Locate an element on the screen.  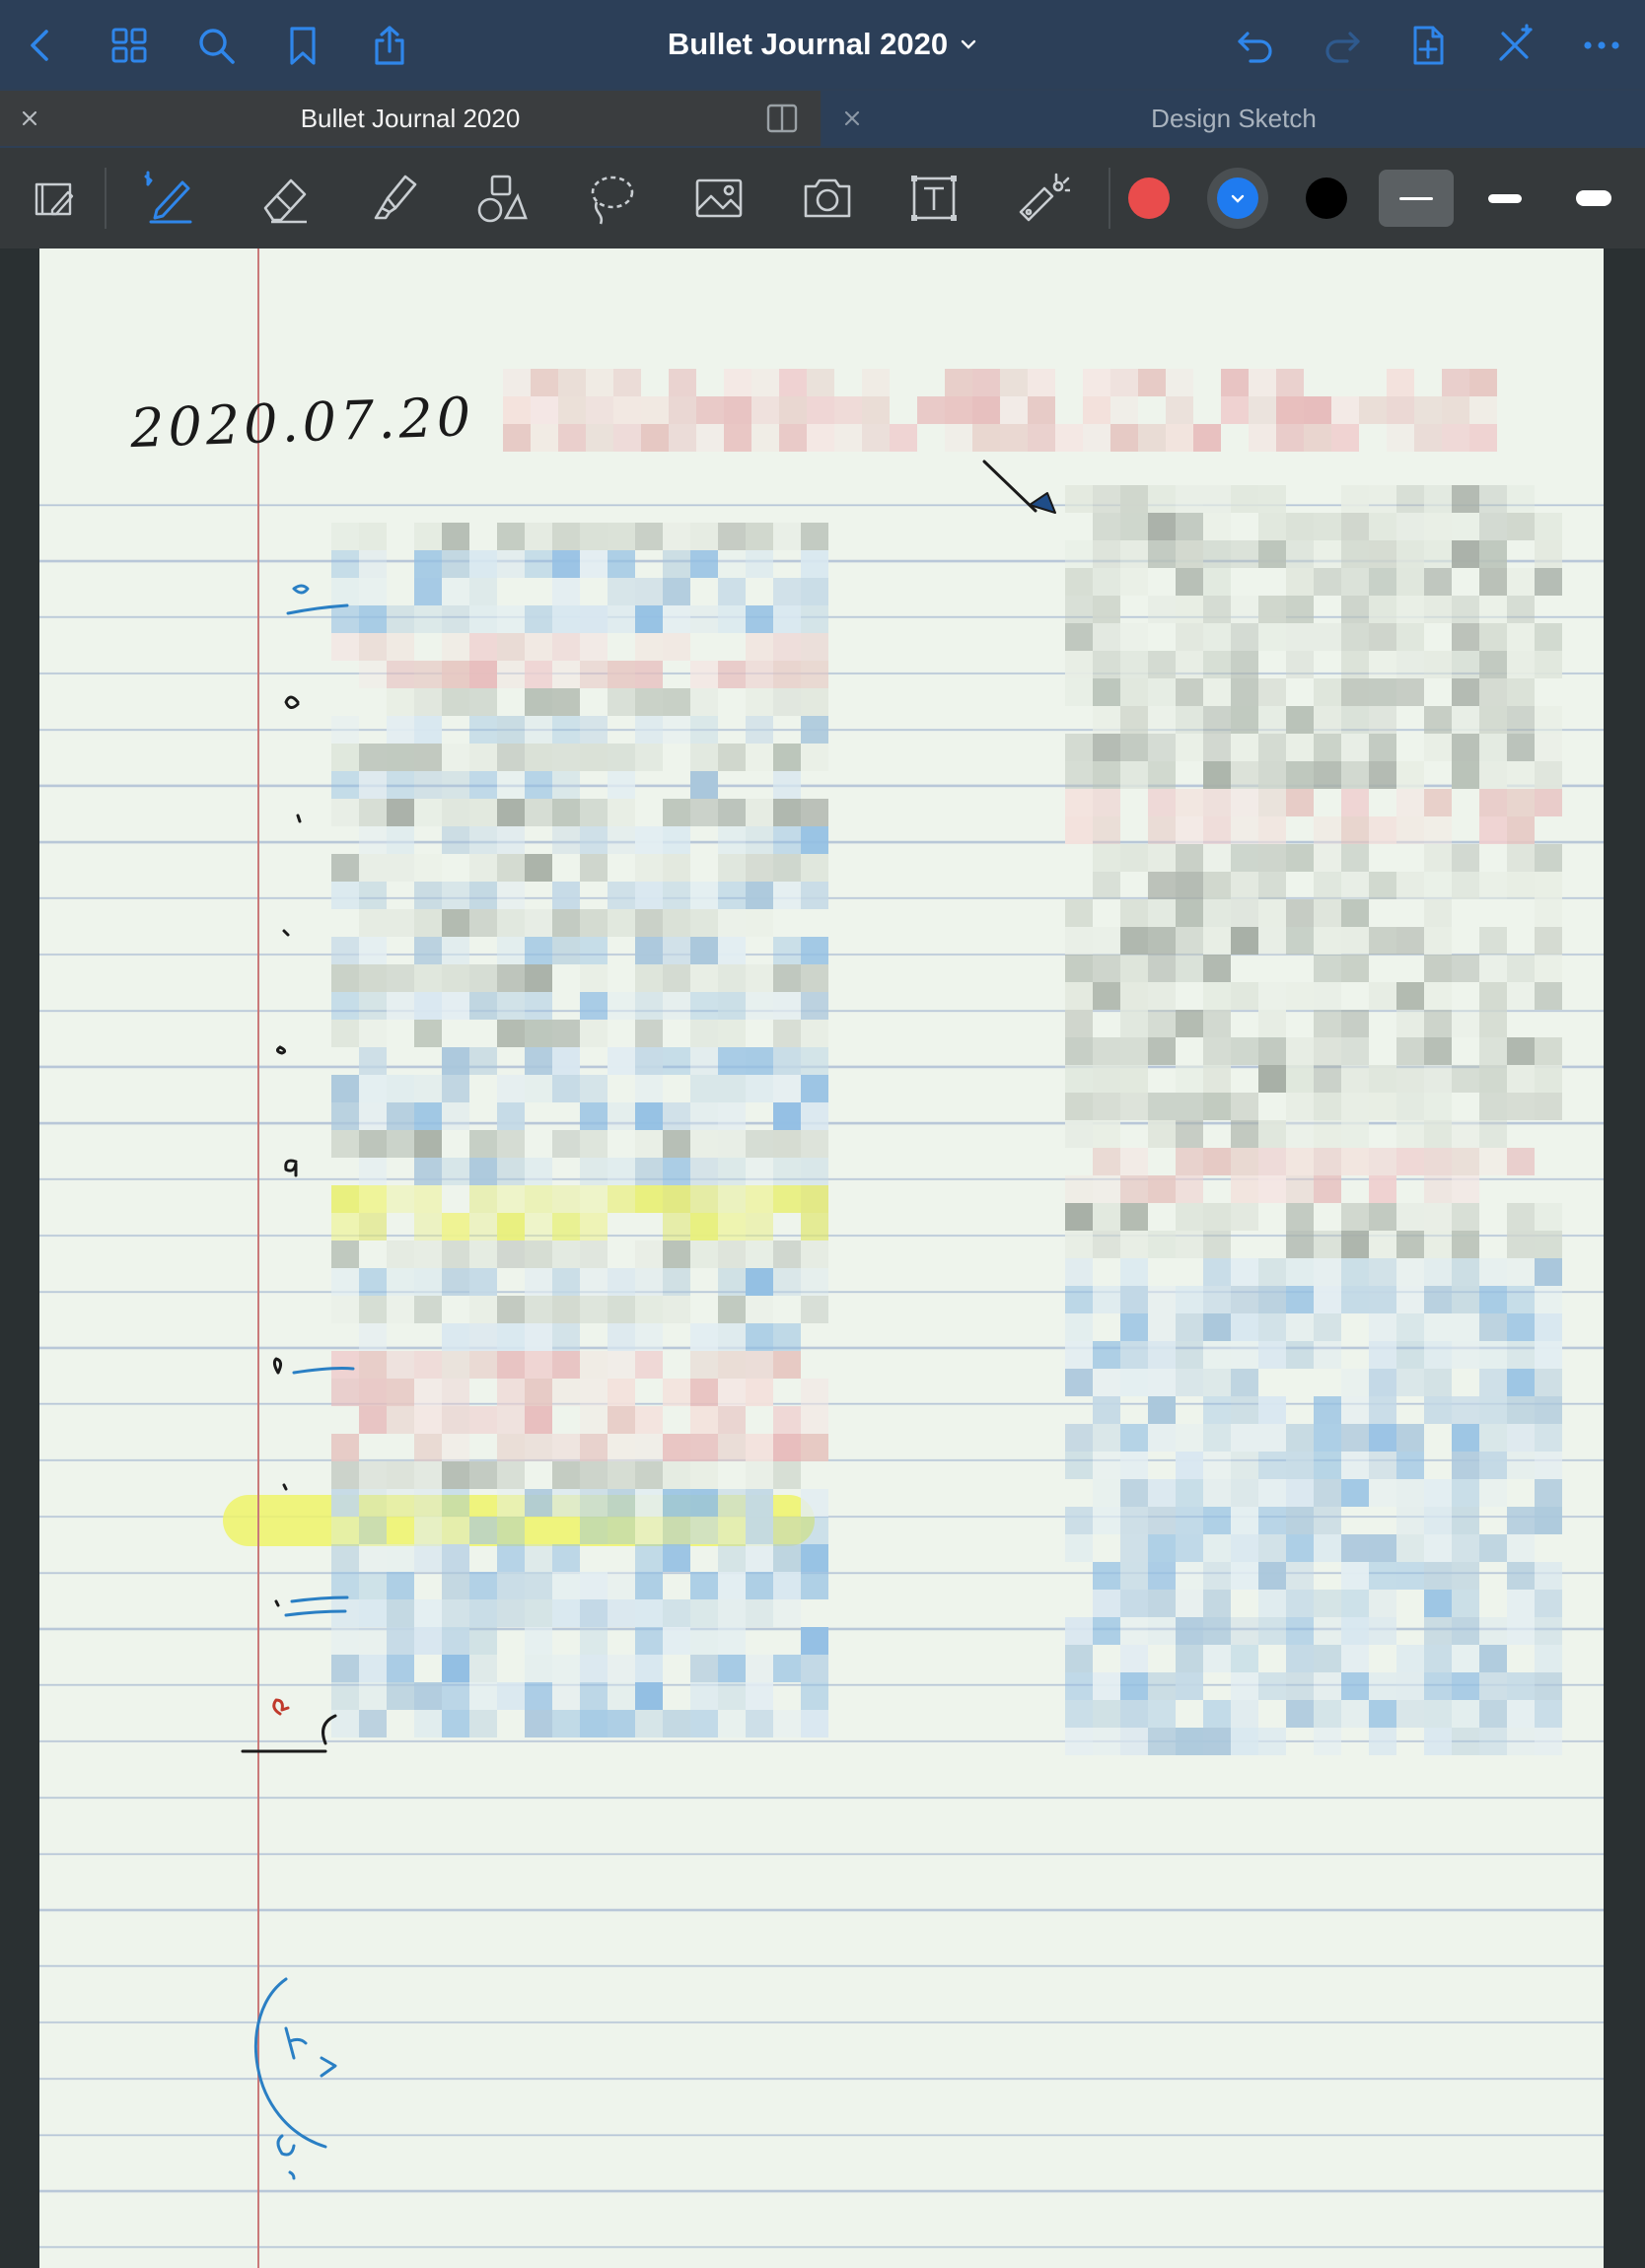
stroke-thin-button is located at coordinates (1416, 198).